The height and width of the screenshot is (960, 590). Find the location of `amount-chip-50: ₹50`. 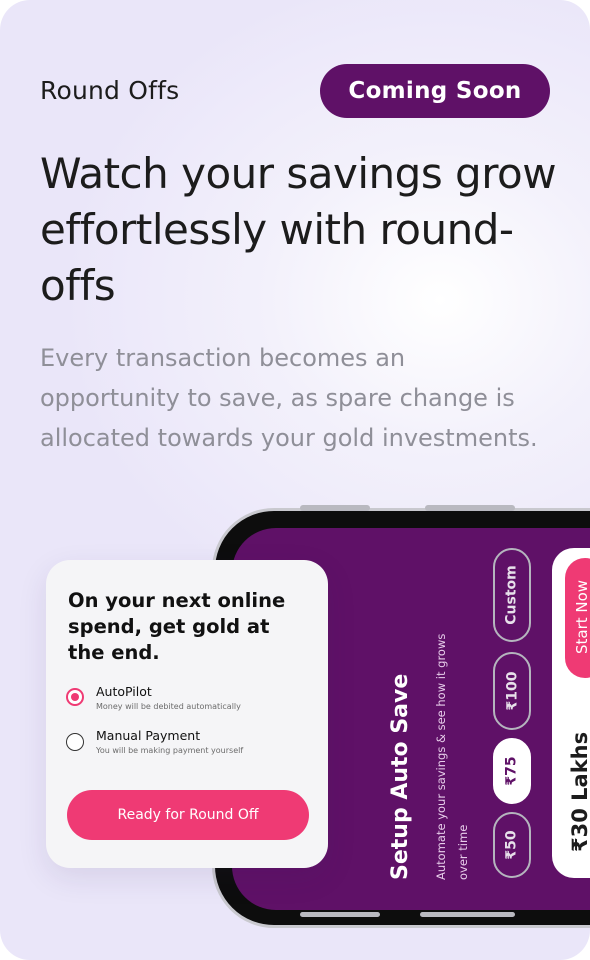

amount-chip-50: ₹50 is located at coordinates (512, 845).